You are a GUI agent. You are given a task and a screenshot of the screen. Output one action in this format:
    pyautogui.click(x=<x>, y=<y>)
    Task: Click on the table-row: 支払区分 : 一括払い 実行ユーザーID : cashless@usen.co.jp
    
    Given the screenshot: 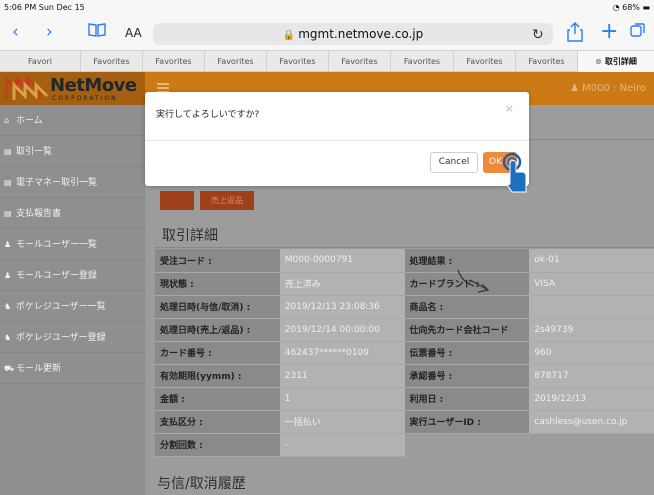 What is the action you would take?
    pyautogui.click(x=404, y=422)
    